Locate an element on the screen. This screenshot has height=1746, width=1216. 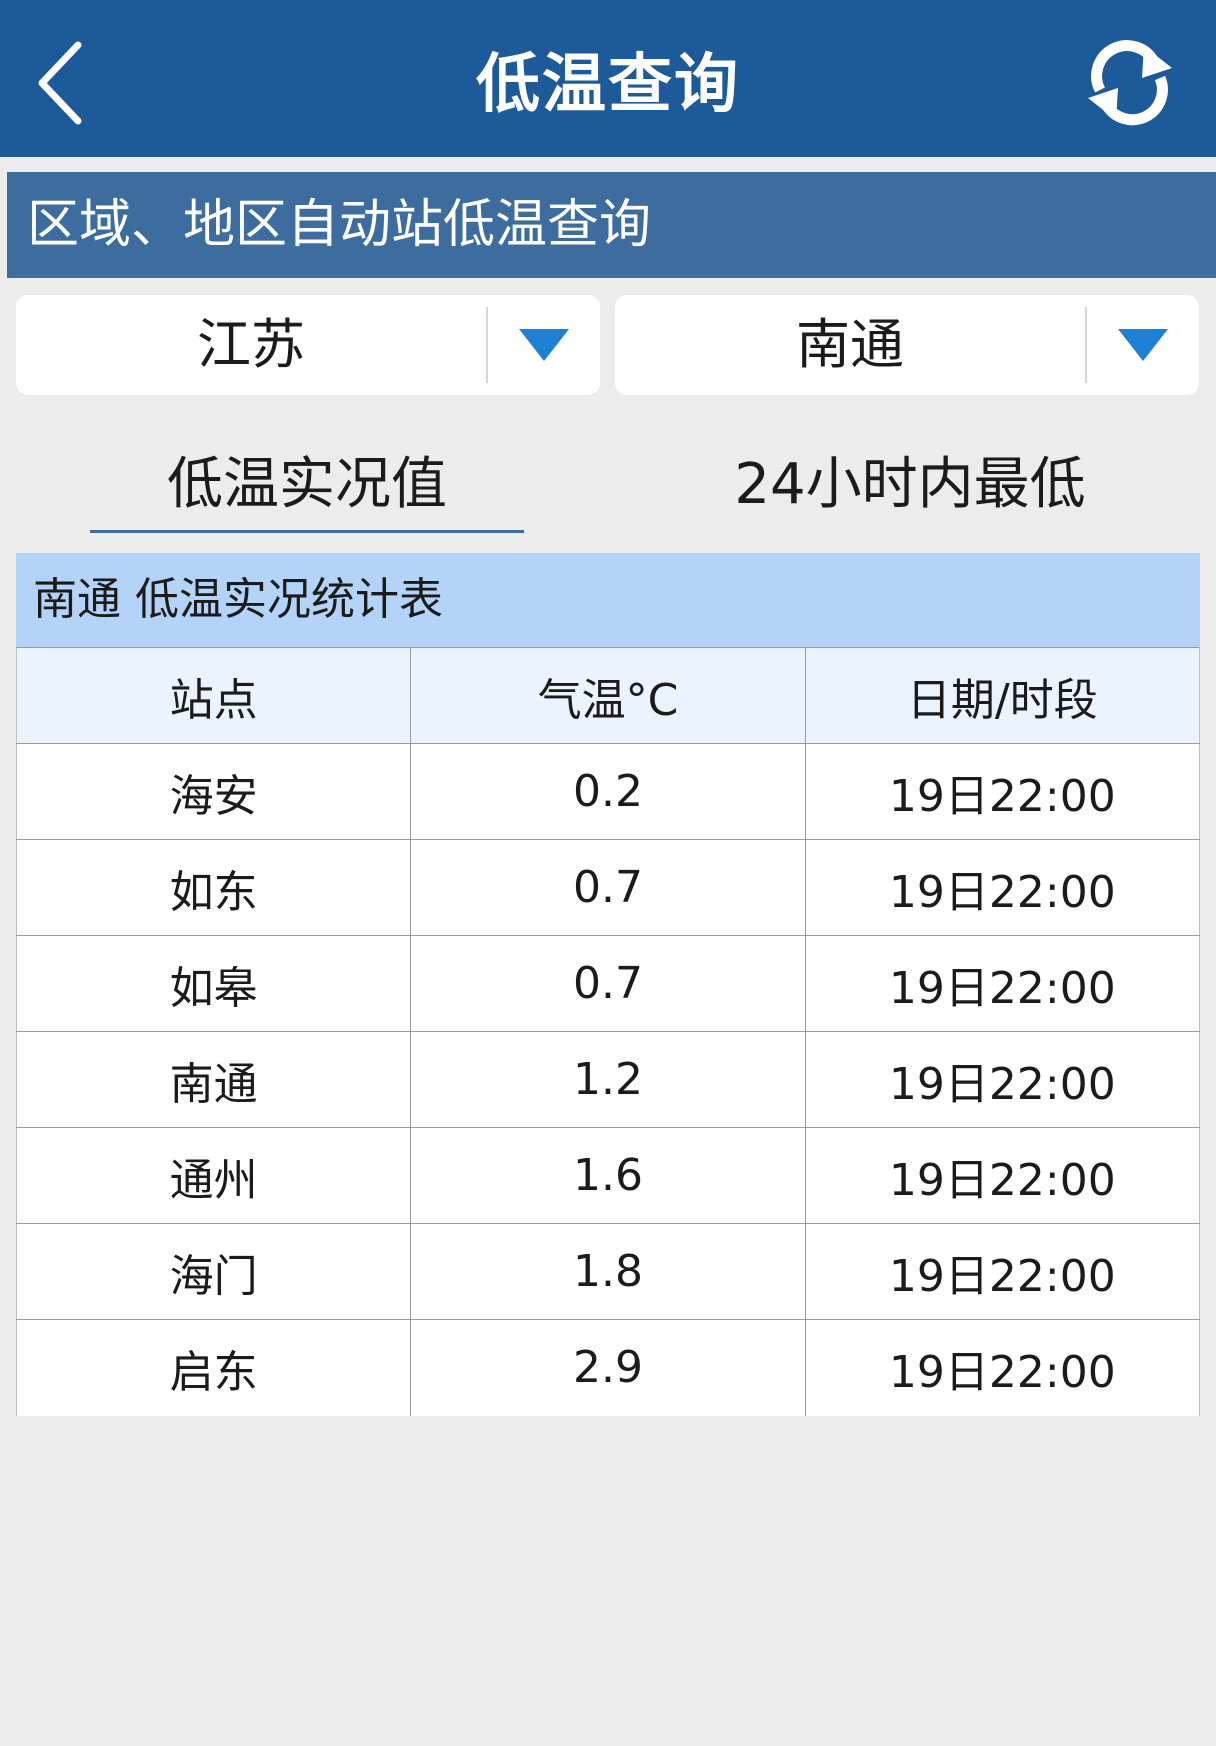
table-row: 海安 0.2 19日22:00 is located at coordinates (608, 791).